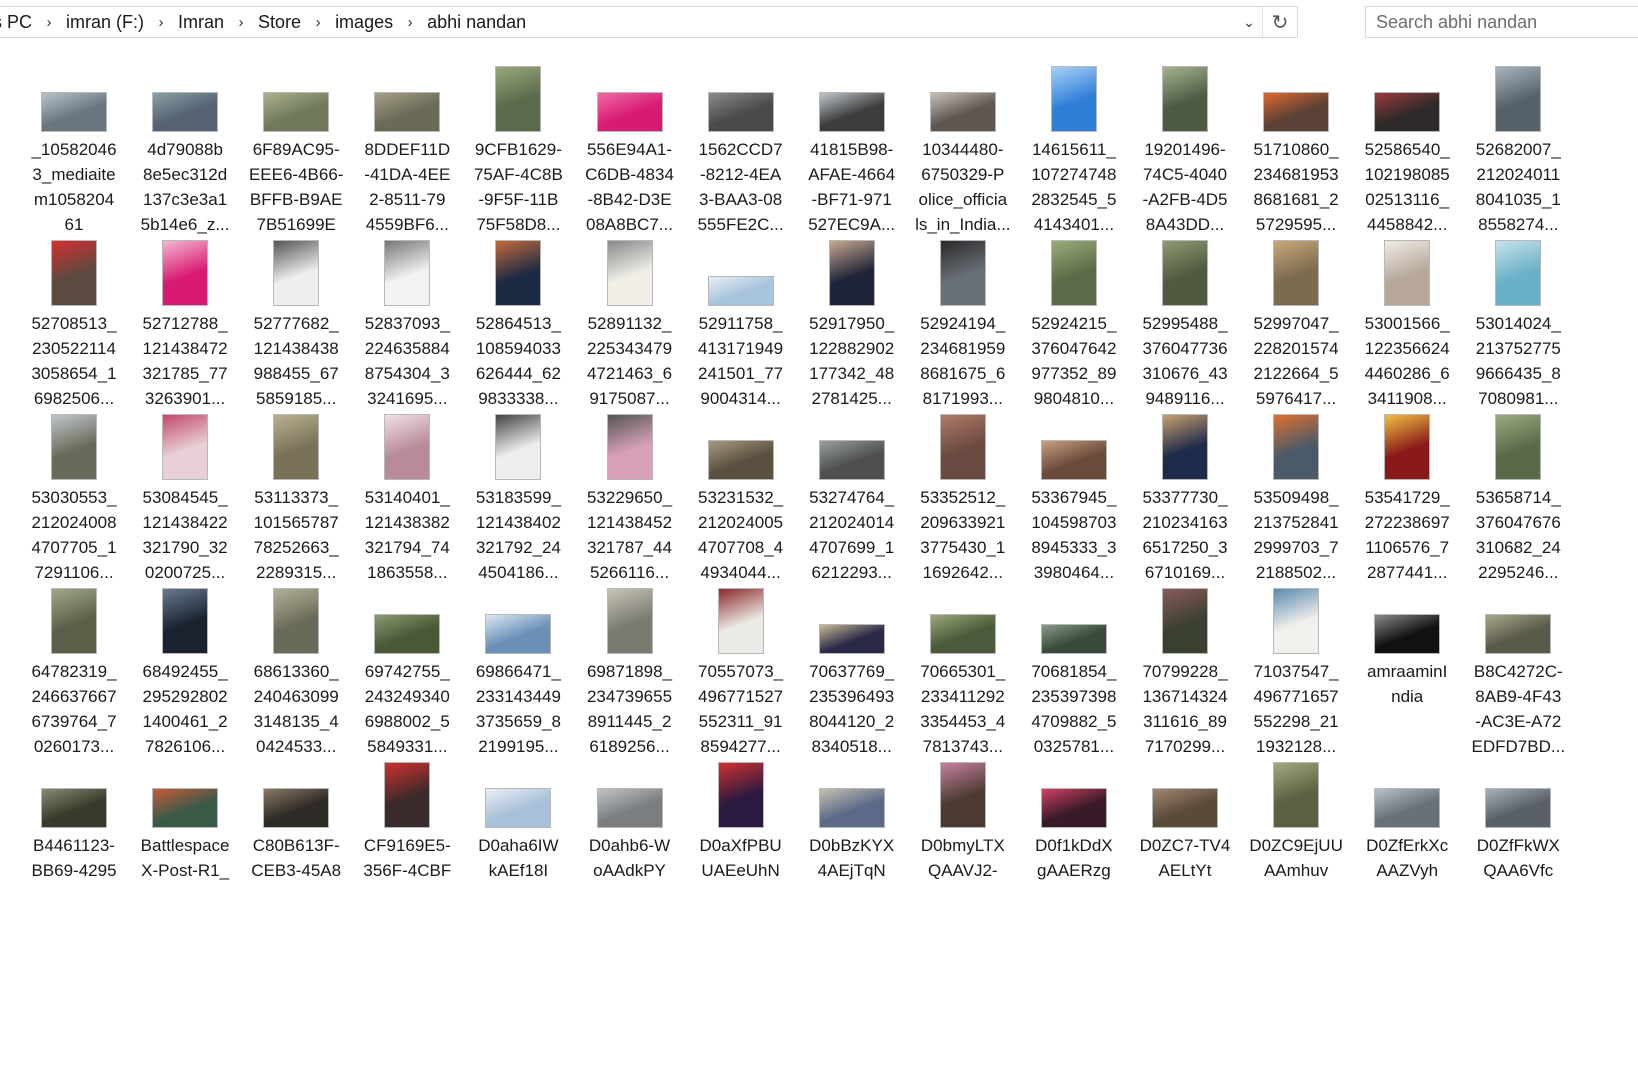 The image size is (1638, 1075). What do you see at coordinates (1501, 22) in the screenshot?
I see `search-box` at bounding box center [1501, 22].